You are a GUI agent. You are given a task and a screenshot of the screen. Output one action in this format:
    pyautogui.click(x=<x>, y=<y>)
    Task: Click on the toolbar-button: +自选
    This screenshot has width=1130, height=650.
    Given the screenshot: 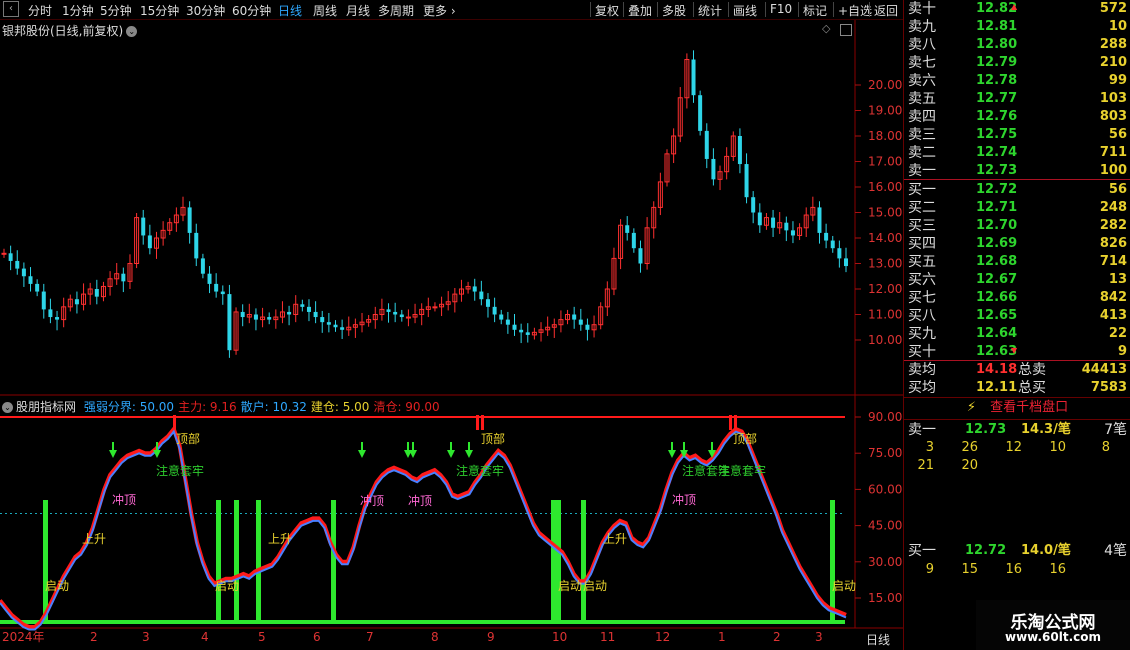 What is the action you would take?
    pyautogui.click(x=855, y=10)
    